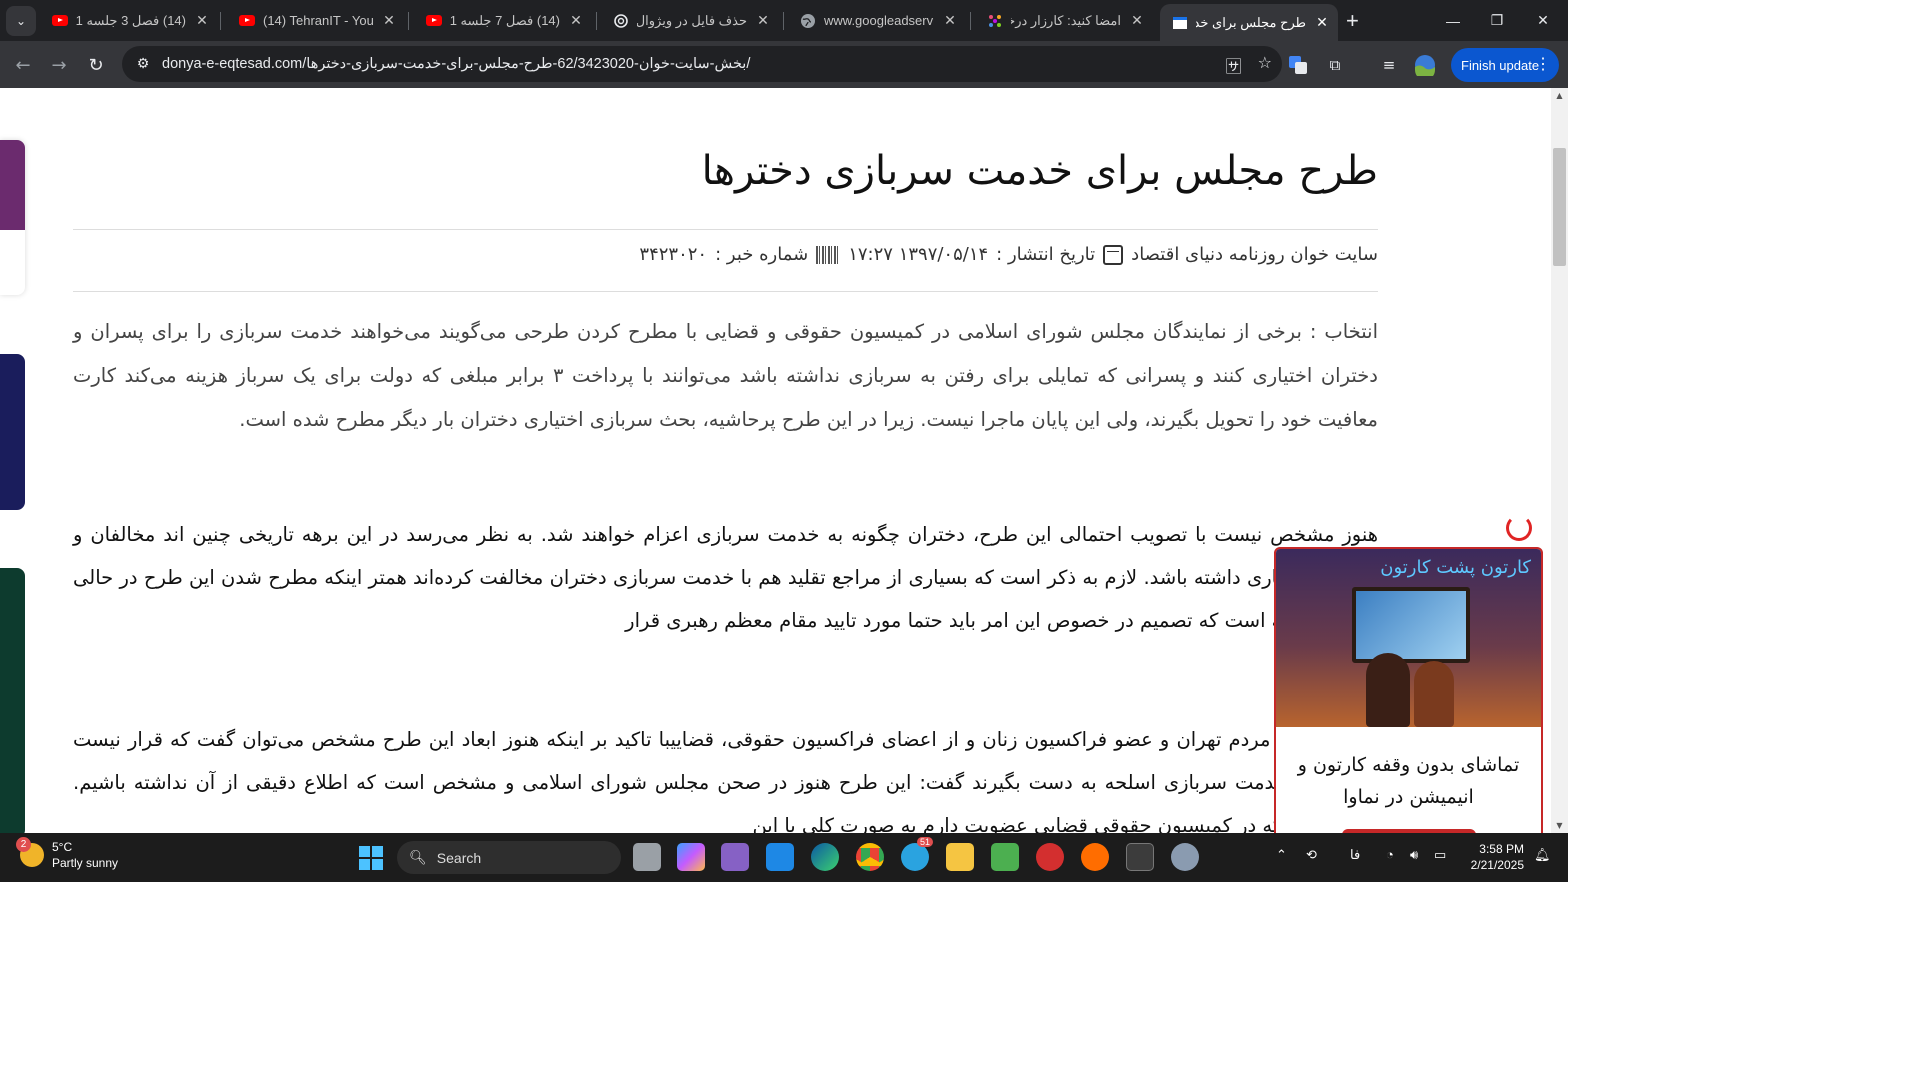  I want to click on settings-gear-icon, so click(1185, 857).